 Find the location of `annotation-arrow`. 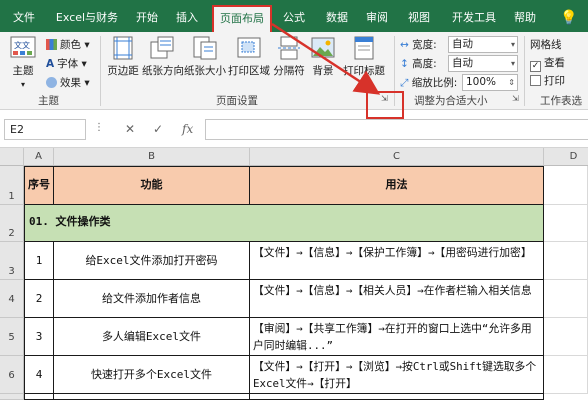

annotation-arrow is located at coordinates (326, 58).